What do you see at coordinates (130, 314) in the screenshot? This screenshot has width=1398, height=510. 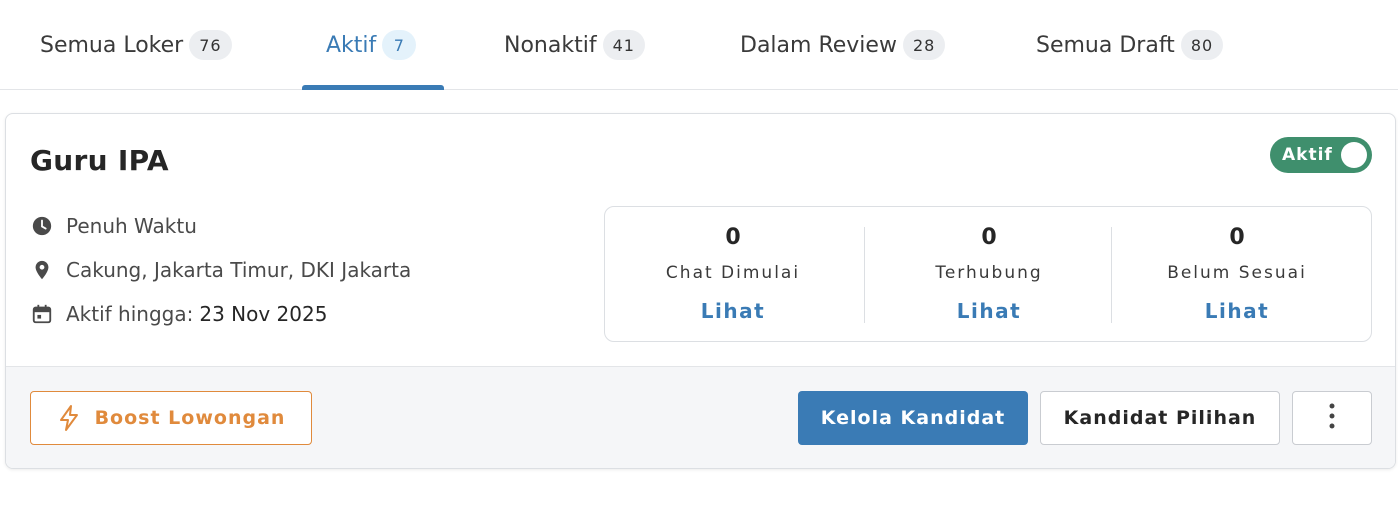 I see `active-until-label: Aktif hingga:` at bounding box center [130, 314].